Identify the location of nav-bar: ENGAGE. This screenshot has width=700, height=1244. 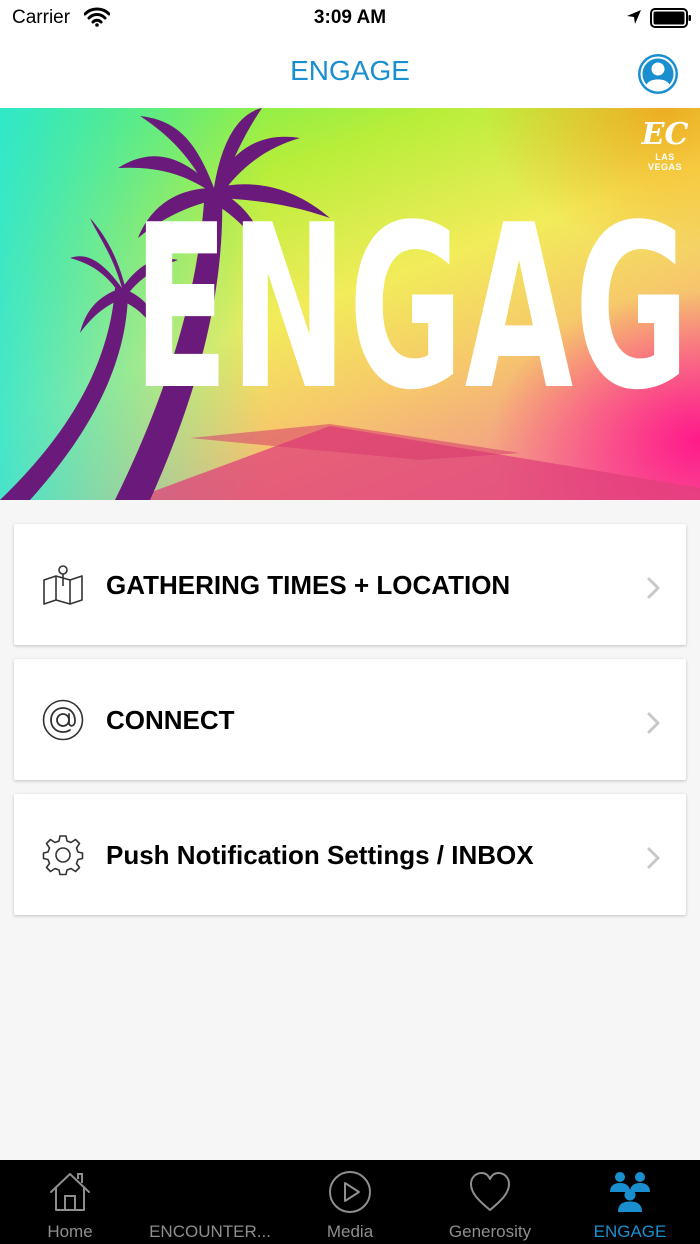
(350, 72).